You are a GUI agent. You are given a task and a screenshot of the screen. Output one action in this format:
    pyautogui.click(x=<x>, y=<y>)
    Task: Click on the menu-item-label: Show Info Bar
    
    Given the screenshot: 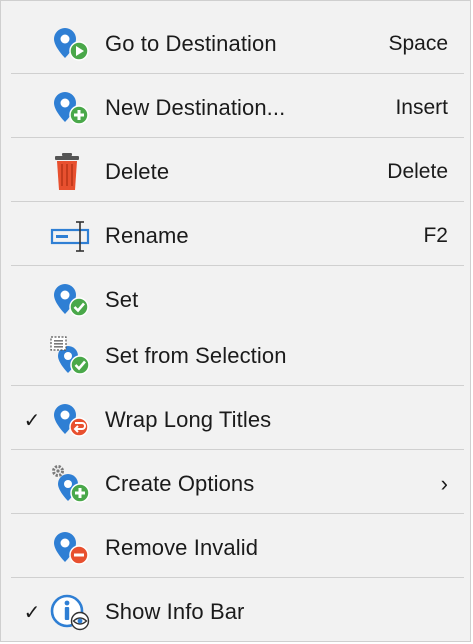 What is the action you would take?
    pyautogui.click(x=175, y=611)
    